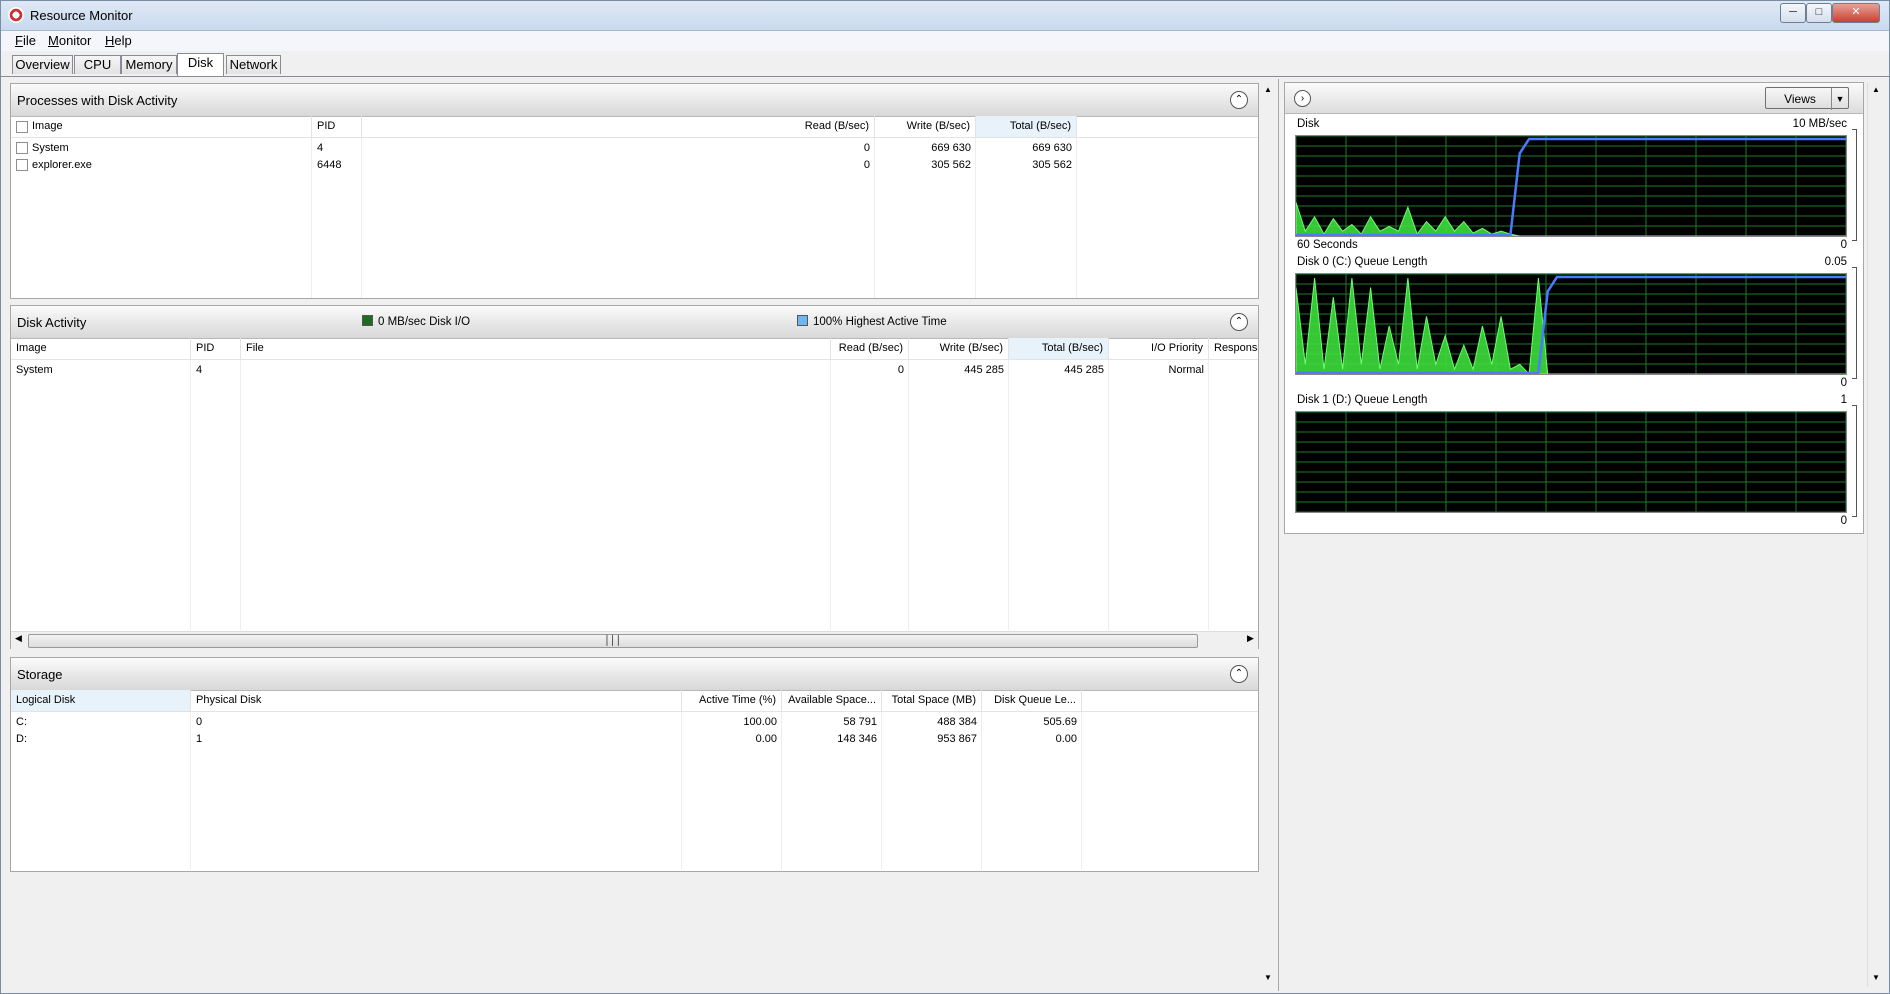 The height and width of the screenshot is (994, 1890). What do you see at coordinates (1327, 245) in the screenshot?
I see `disk-graph-time-label: 60 Seconds` at bounding box center [1327, 245].